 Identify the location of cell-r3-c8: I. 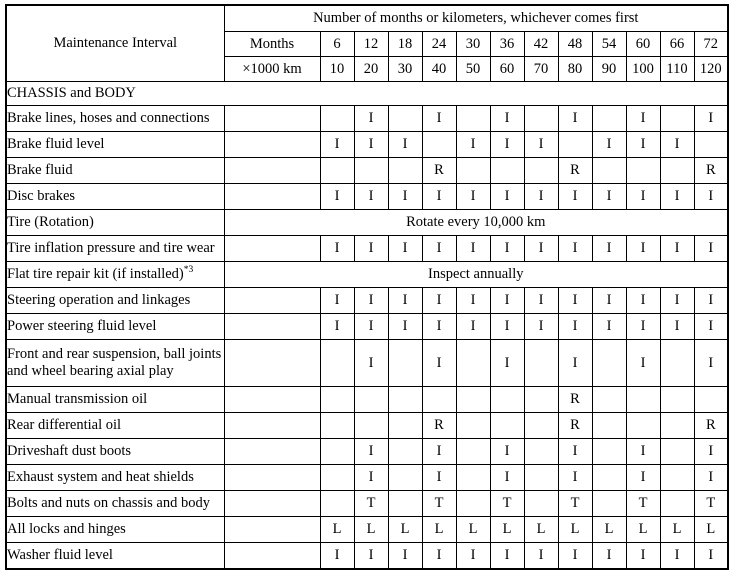
(609, 196).